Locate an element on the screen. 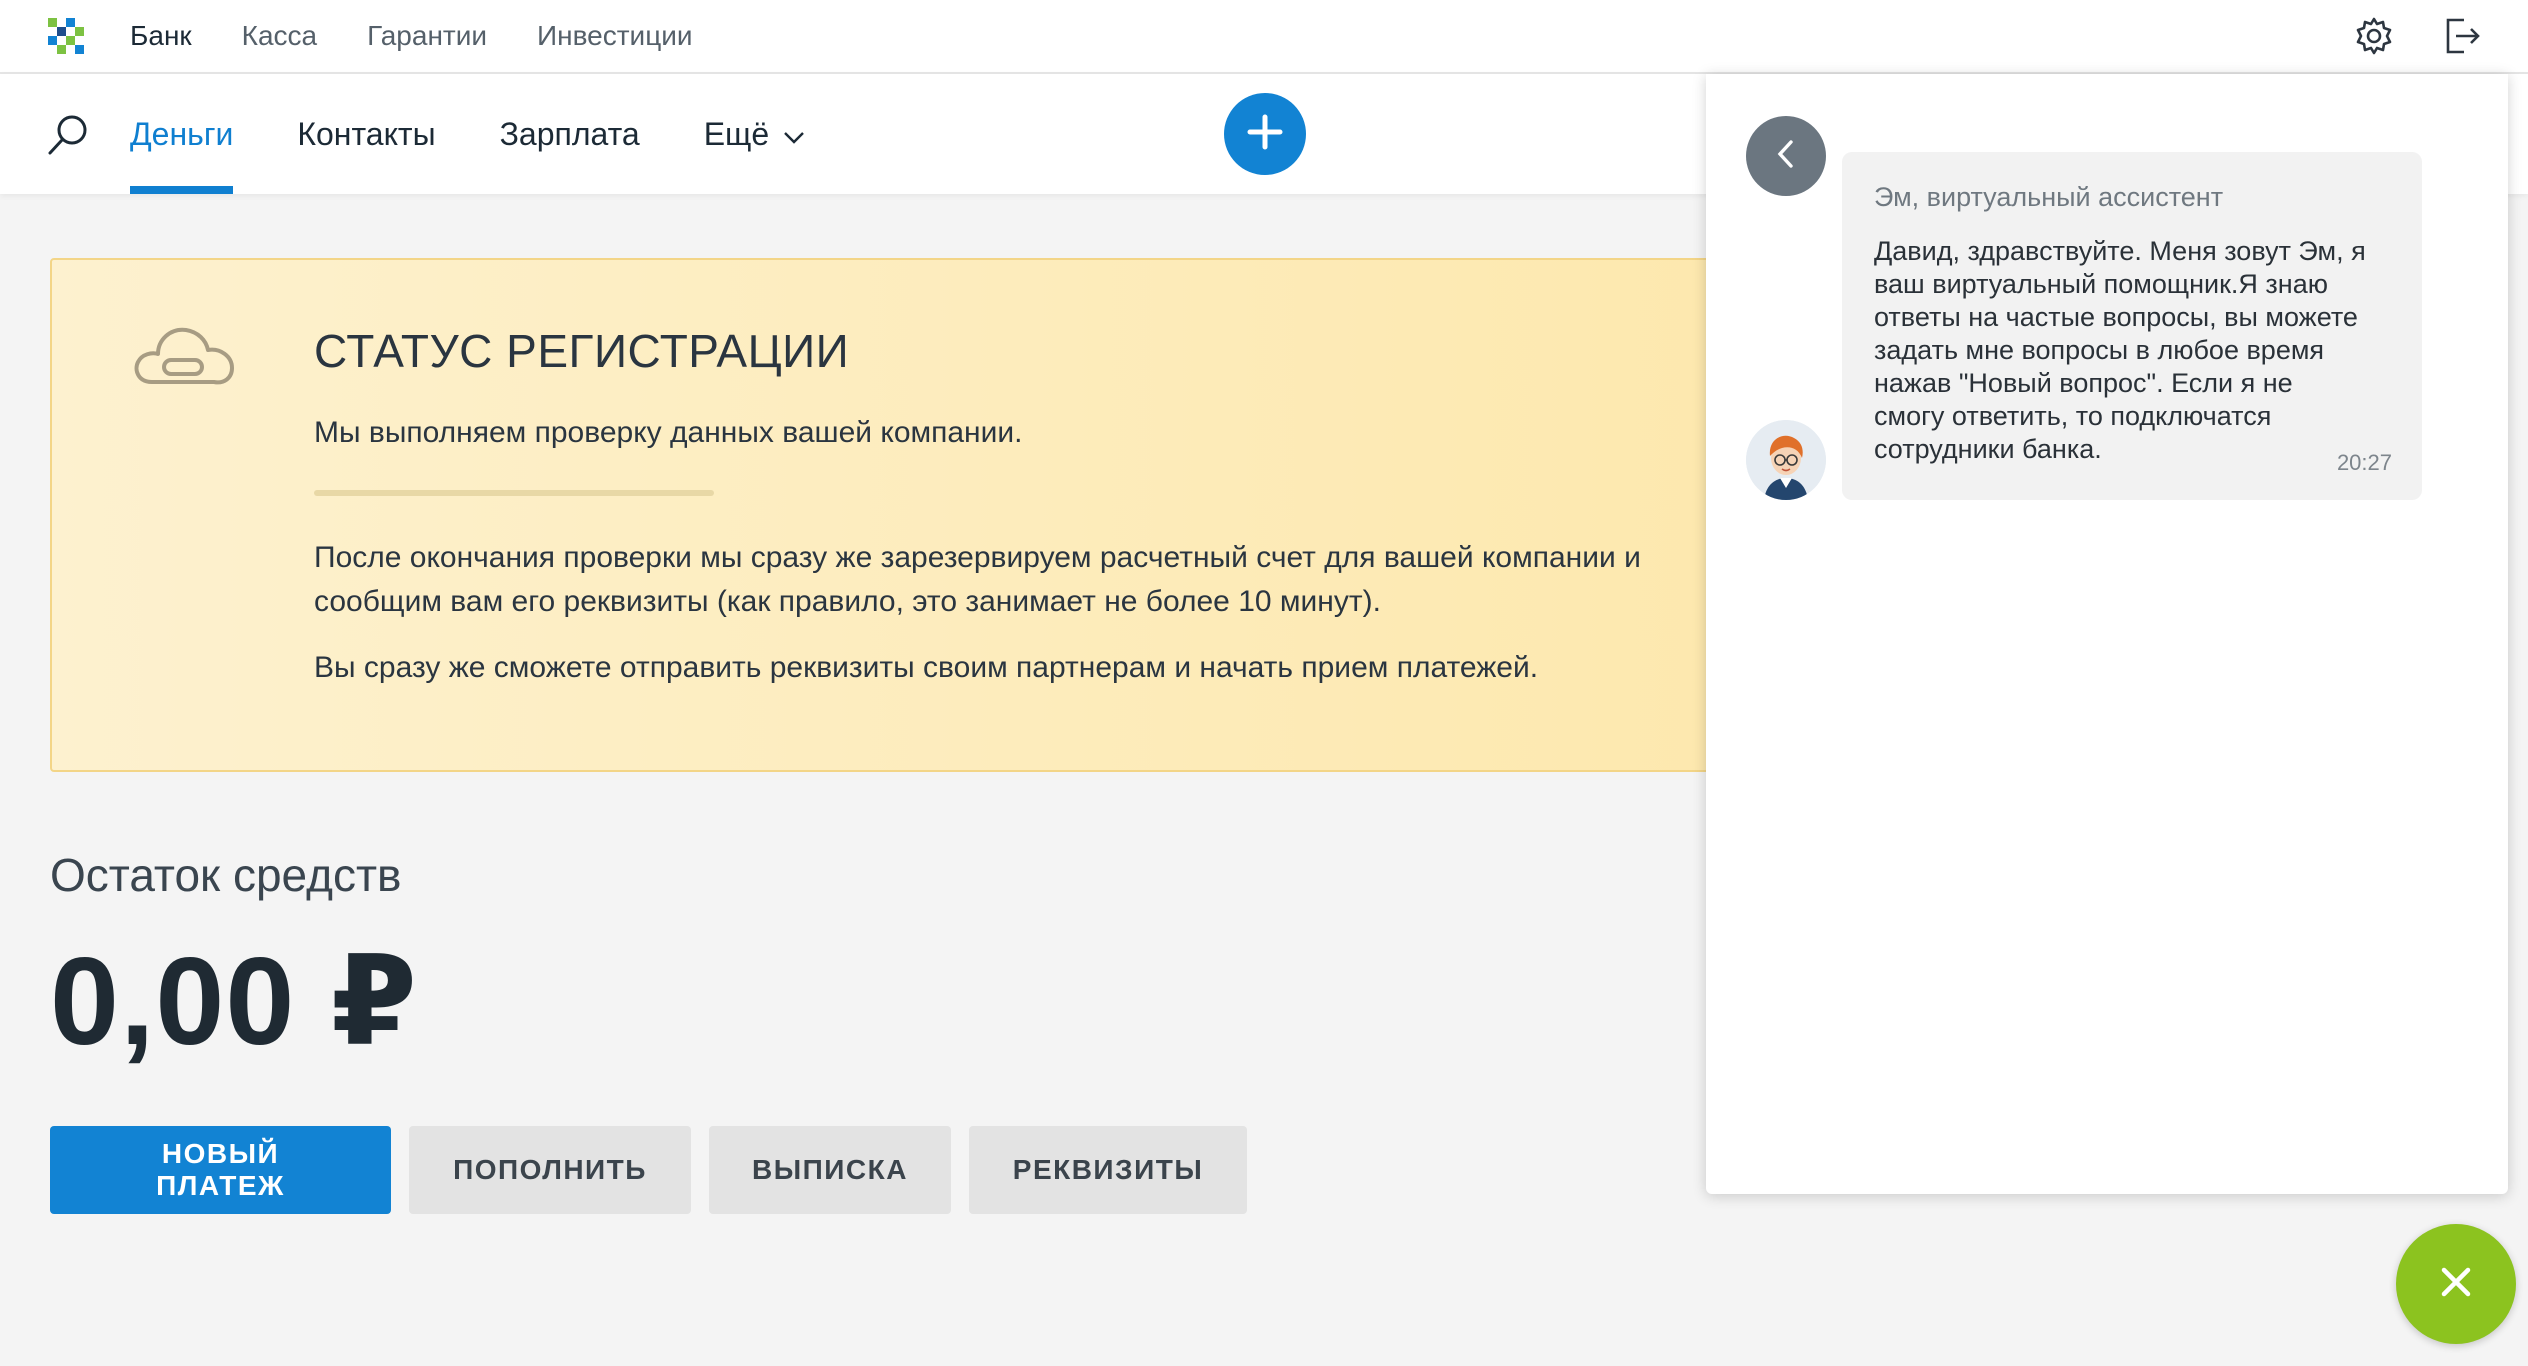 The width and height of the screenshot is (2528, 1366). balance-actions: НОВЫЙ ПЛАТЕЖ ПОПОЛНИТЬ ВЫПИСКА РЕКВИЗИТЫ is located at coordinates (657, 1170).